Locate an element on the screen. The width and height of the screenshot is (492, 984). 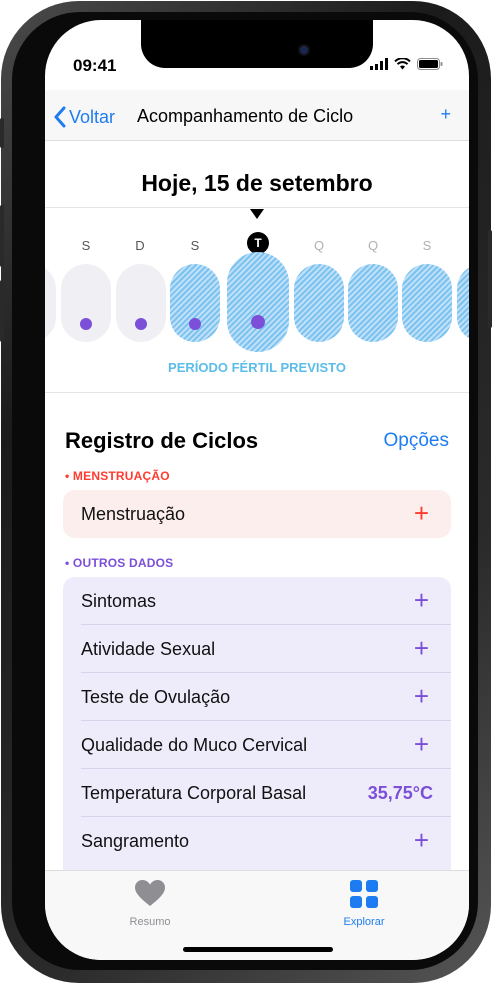
status-icons is located at coordinates (406, 64).